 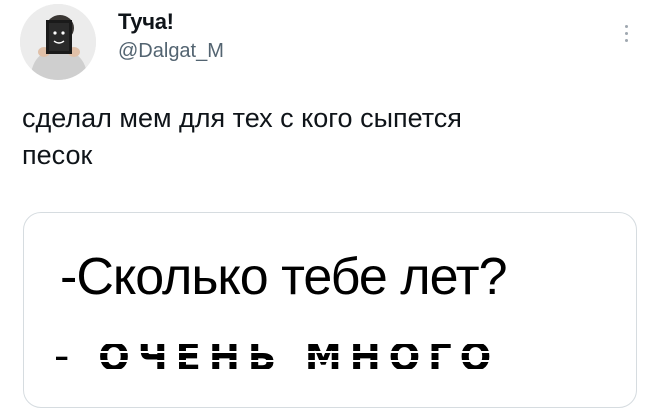 I want to click on author-info: Туча! @Dalgat_M, so click(x=171, y=36).